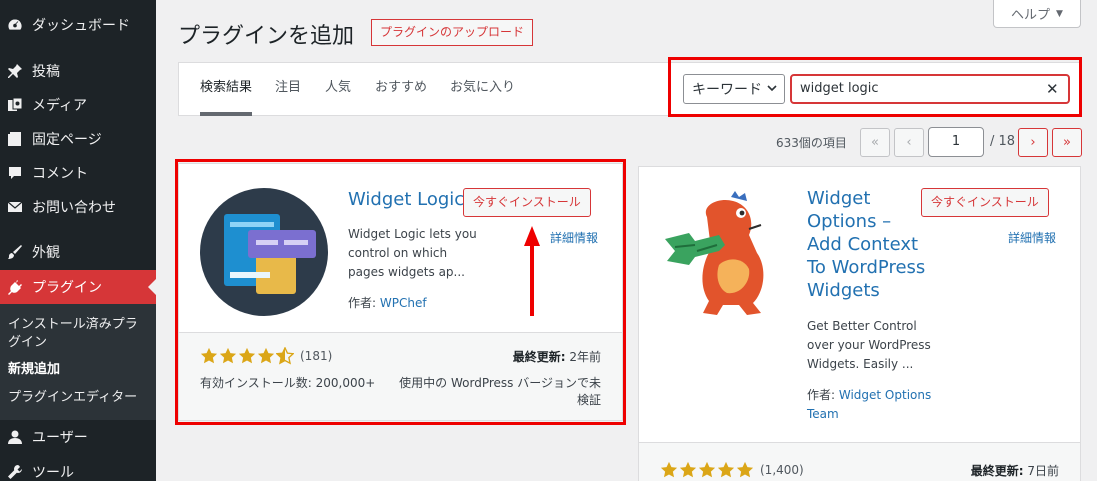 The width and height of the screenshot is (1097, 481). What do you see at coordinates (78, 398) in the screenshot?
I see `submenu-plugin-editor: プラグインエディター` at bounding box center [78, 398].